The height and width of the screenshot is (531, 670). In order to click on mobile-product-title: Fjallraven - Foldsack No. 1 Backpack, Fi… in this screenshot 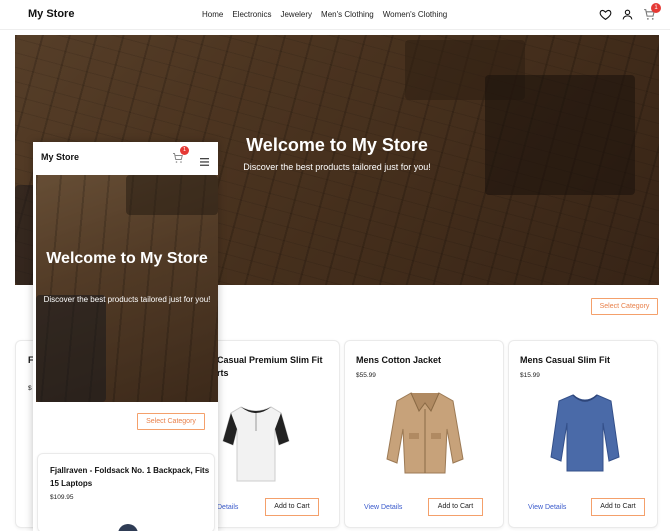, I will do `click(130, 477)`.